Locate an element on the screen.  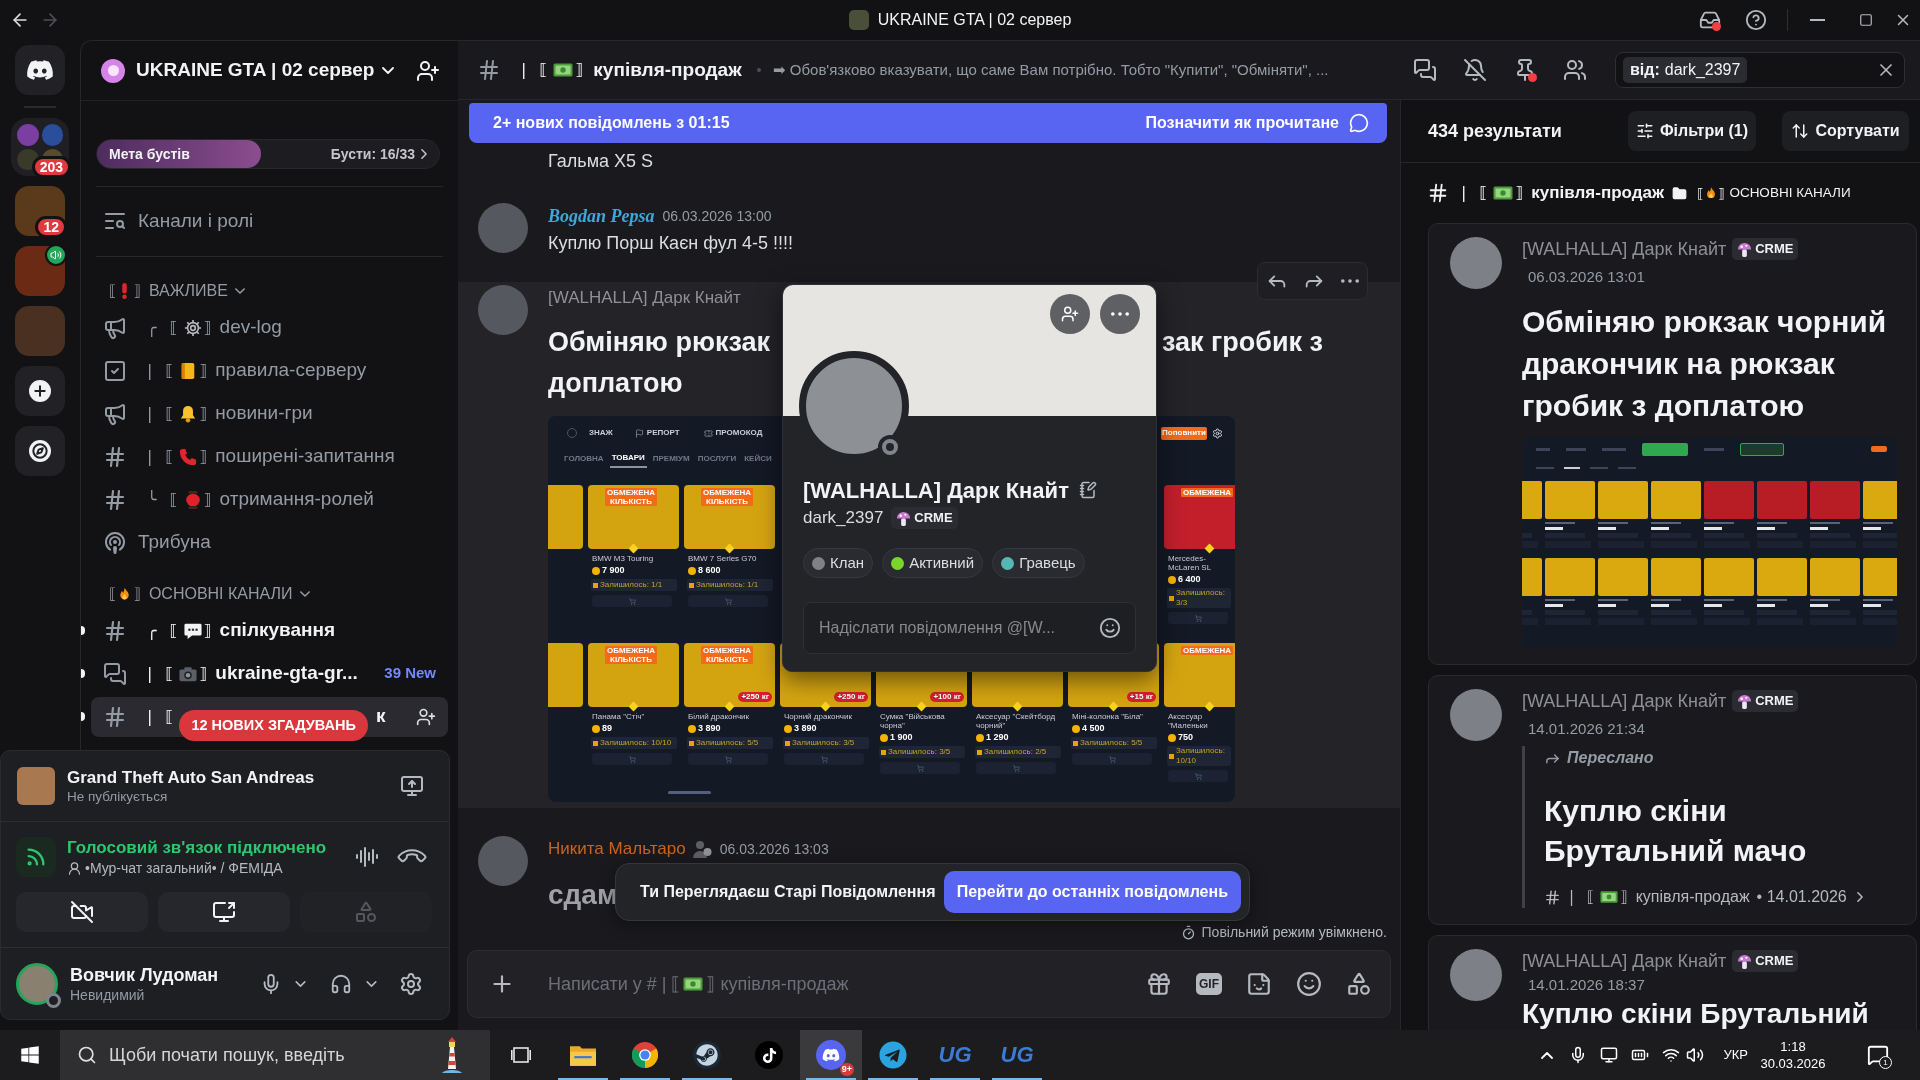
mushroom-icon is located at coordinates (1745, 701).